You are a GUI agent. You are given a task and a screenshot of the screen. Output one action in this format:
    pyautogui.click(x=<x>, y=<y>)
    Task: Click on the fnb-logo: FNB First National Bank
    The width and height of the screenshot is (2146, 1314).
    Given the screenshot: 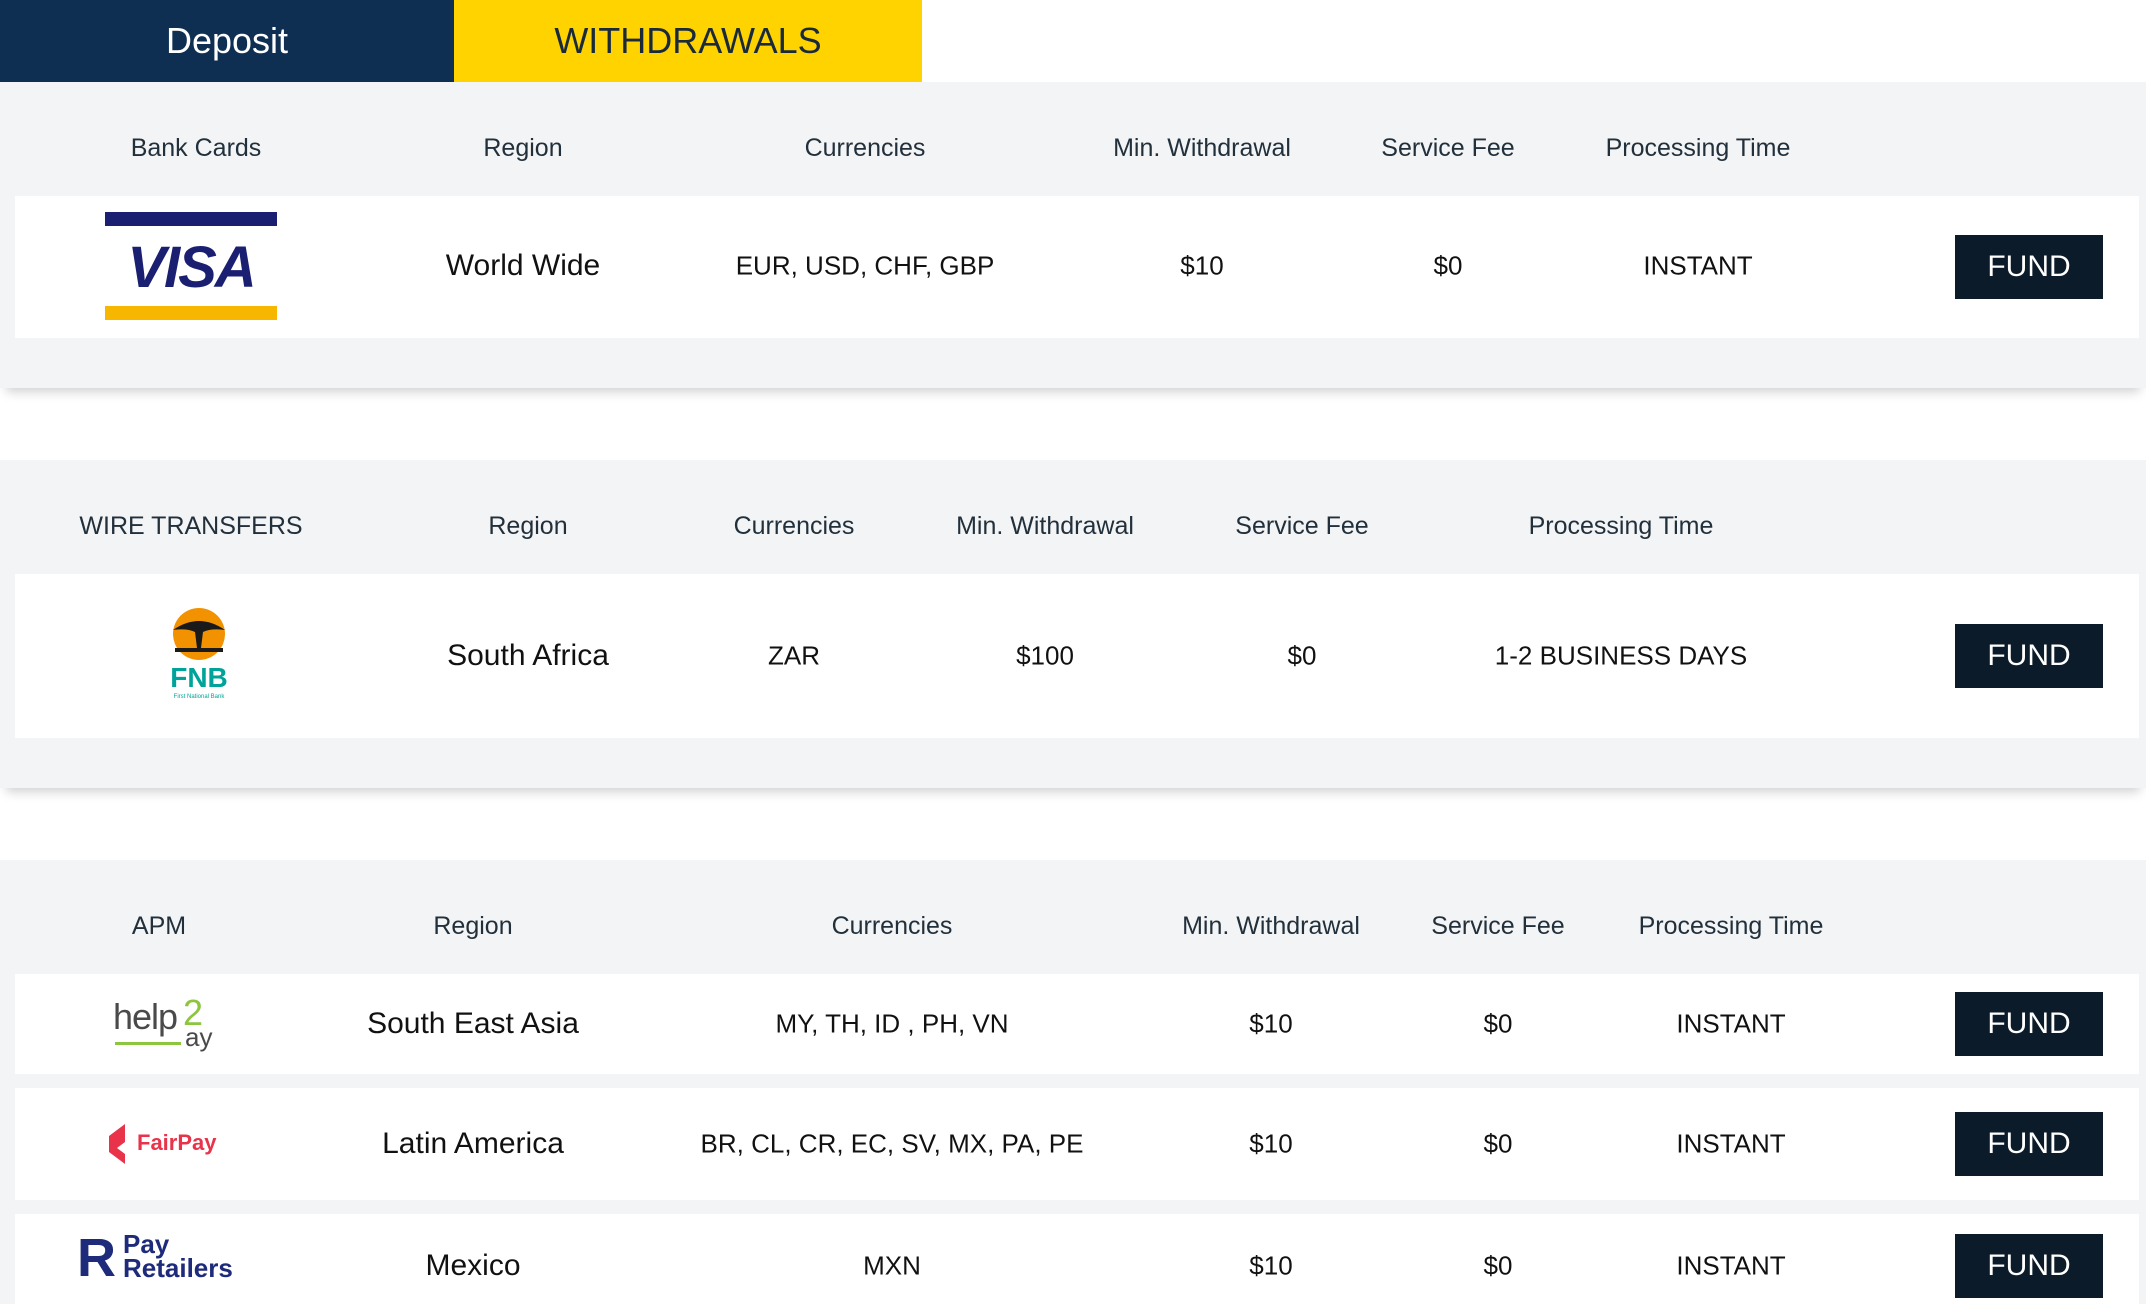 What is the action you would take?
    pyautogui.click(x=199, y=656)
    